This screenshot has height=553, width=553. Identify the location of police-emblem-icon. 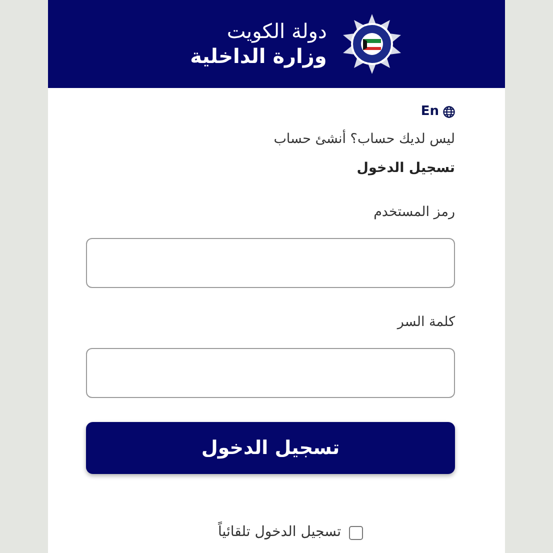
(371, 44).